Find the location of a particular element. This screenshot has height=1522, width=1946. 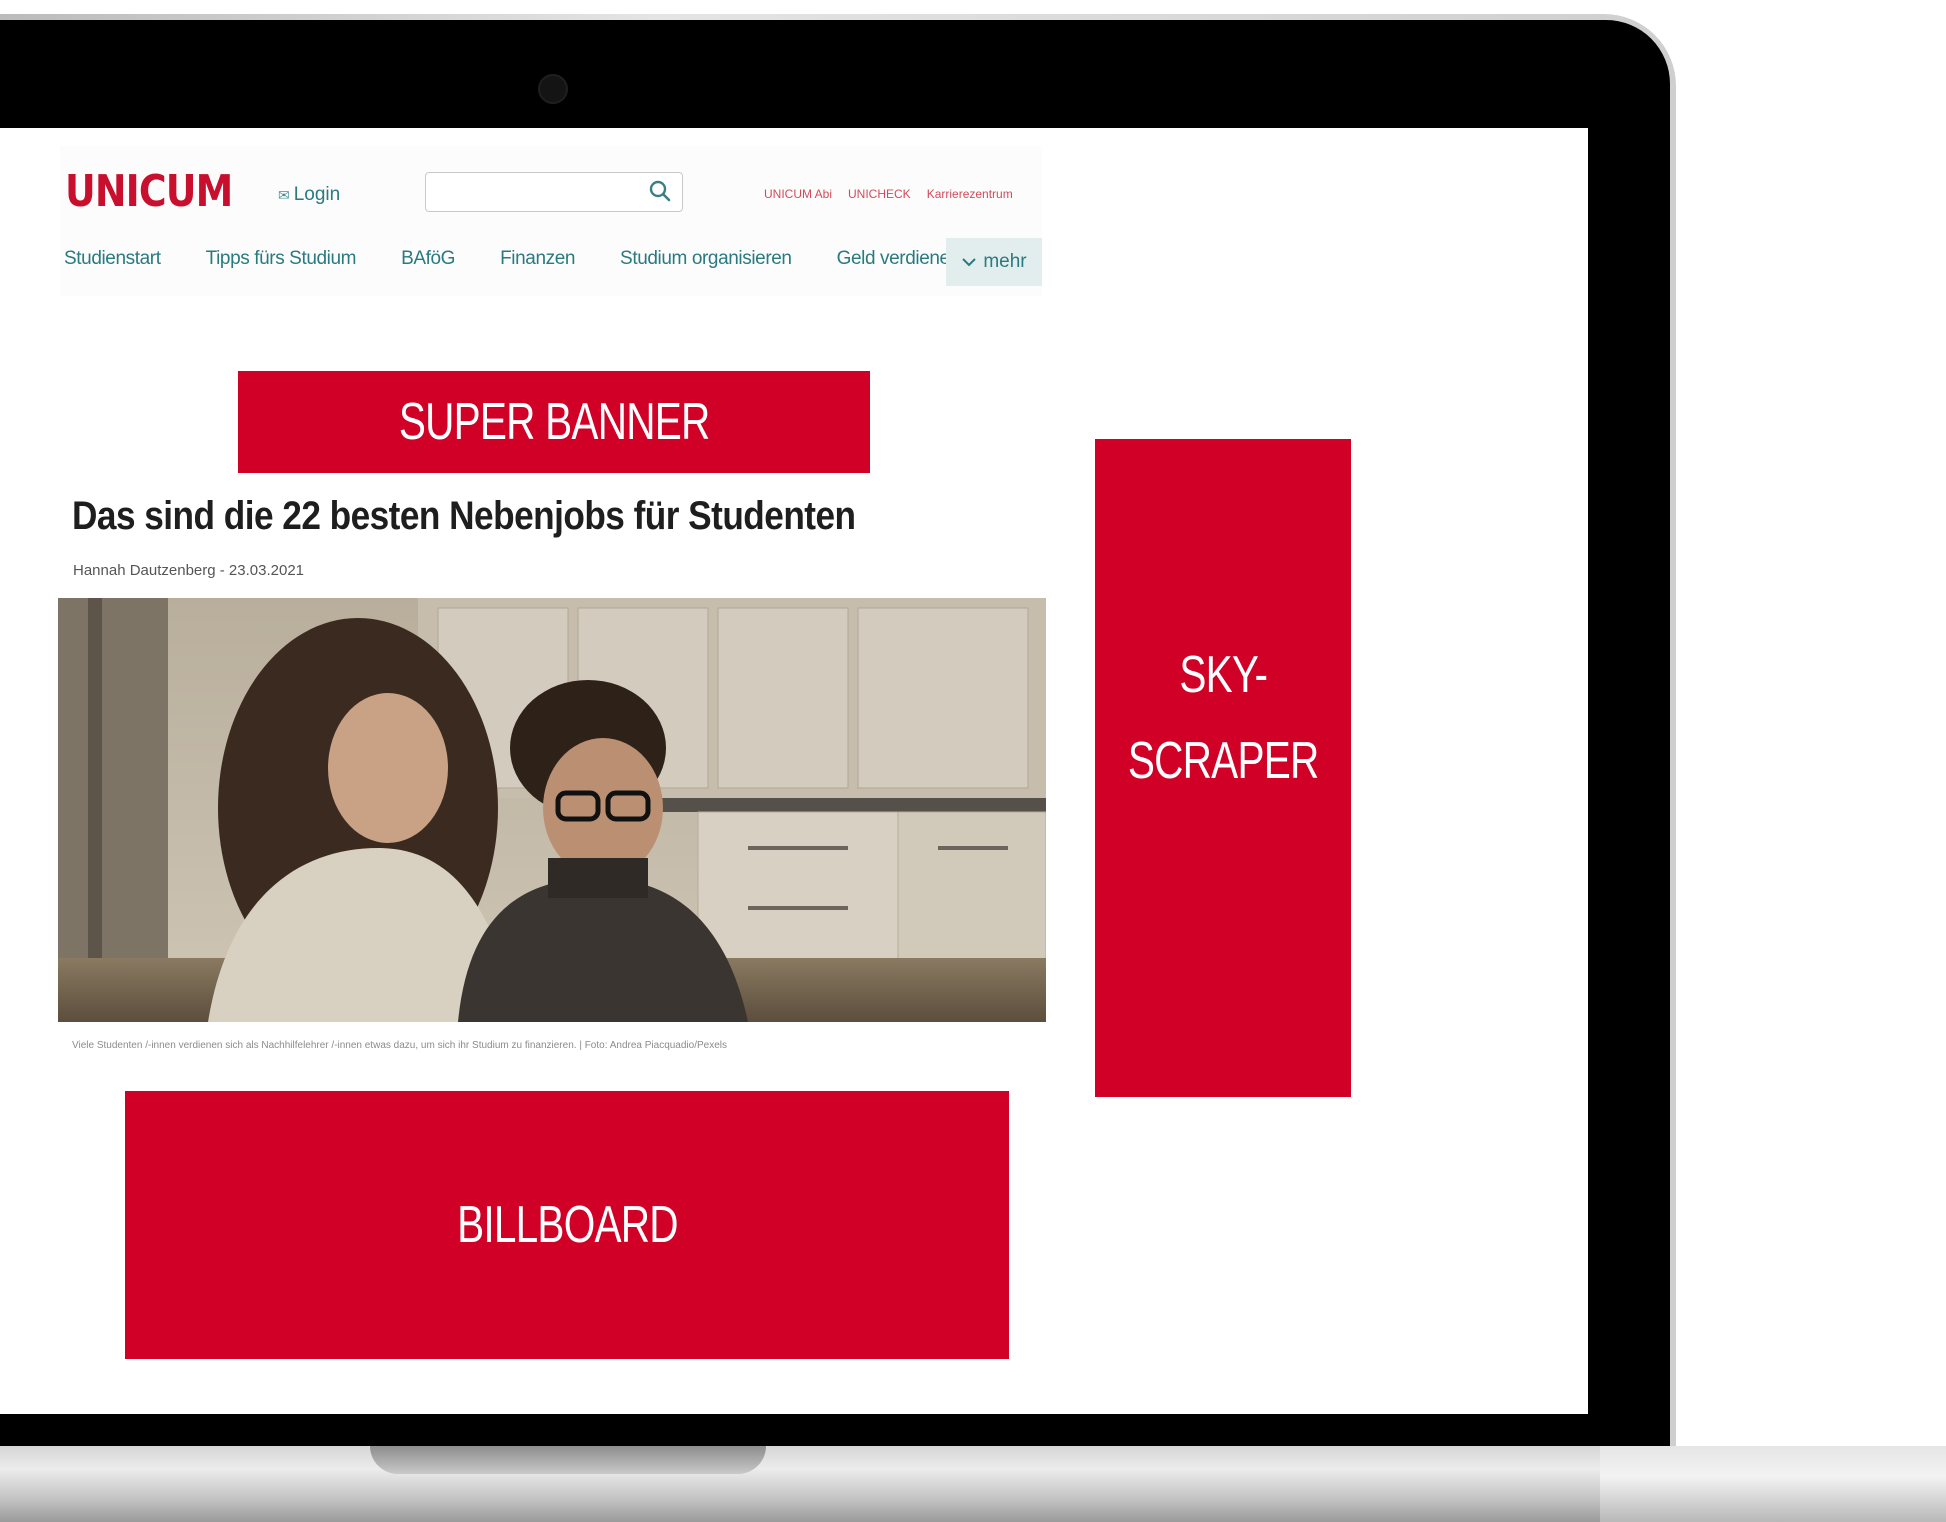

billboard-ad: BILLBOARD is located at coordinates (567, 1225).